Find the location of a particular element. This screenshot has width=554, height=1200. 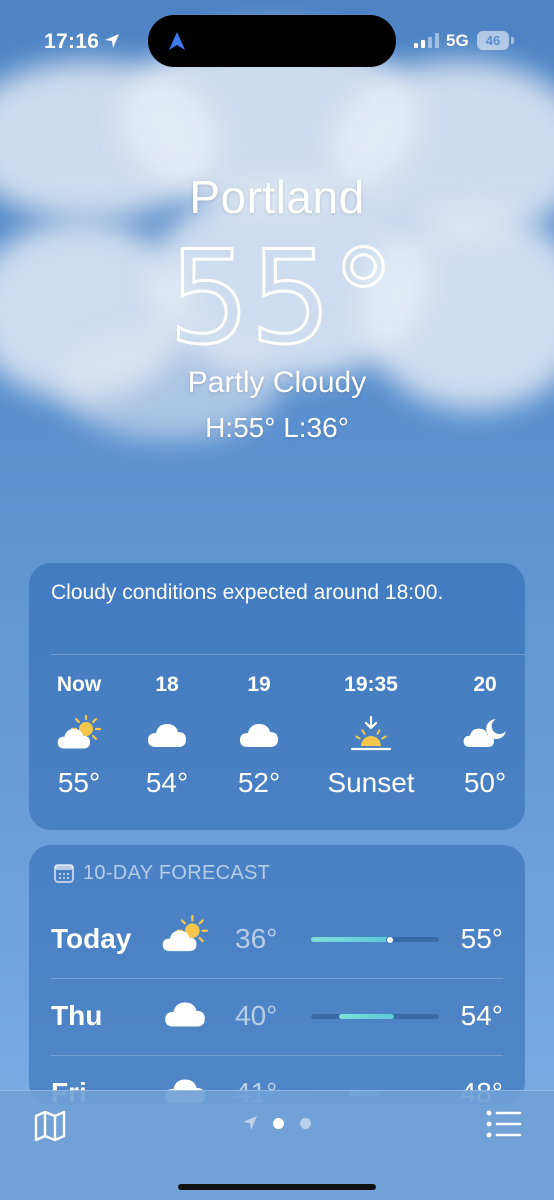

city-name: Portland is located at coordinates (277, 197).